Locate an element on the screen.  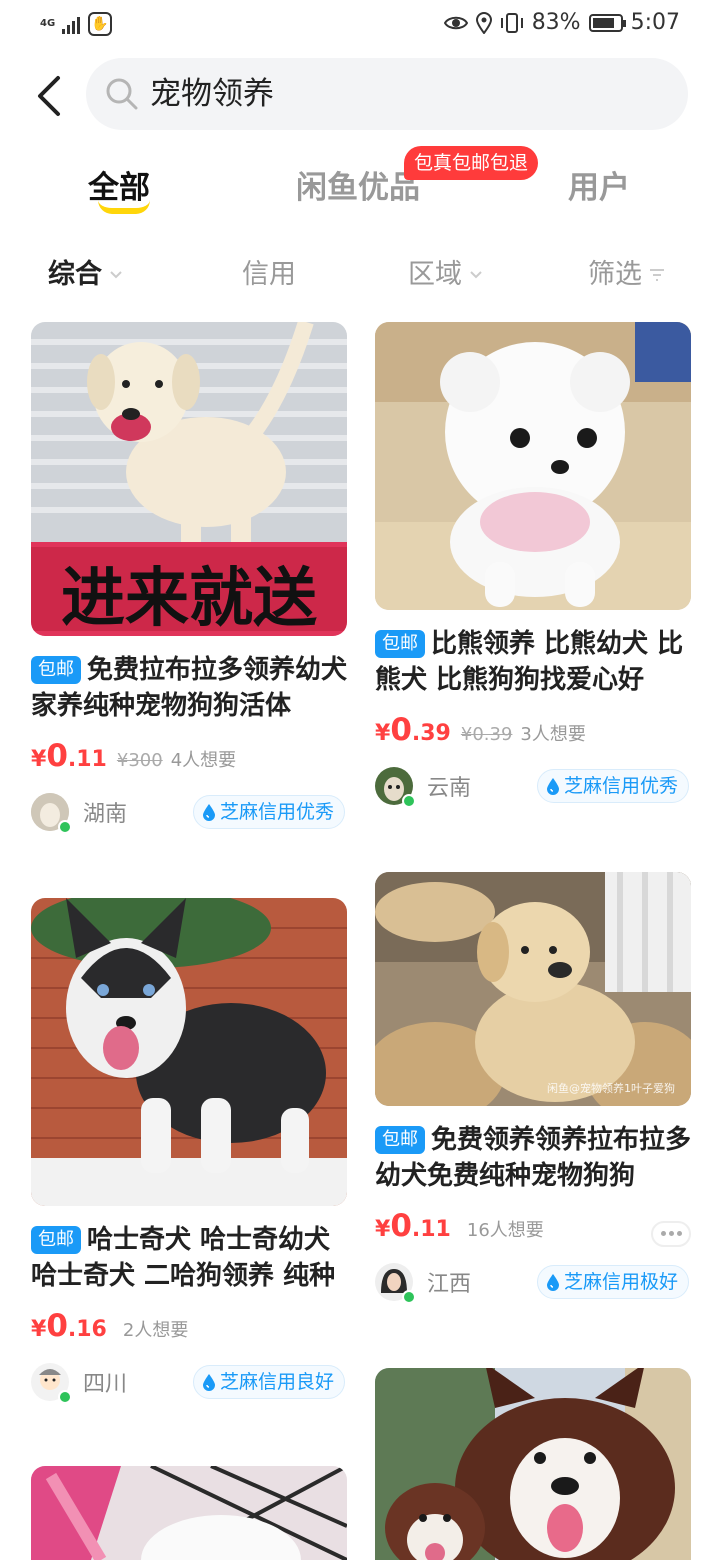
search-input: 宠物领养 is located at coordinates (387, 94).